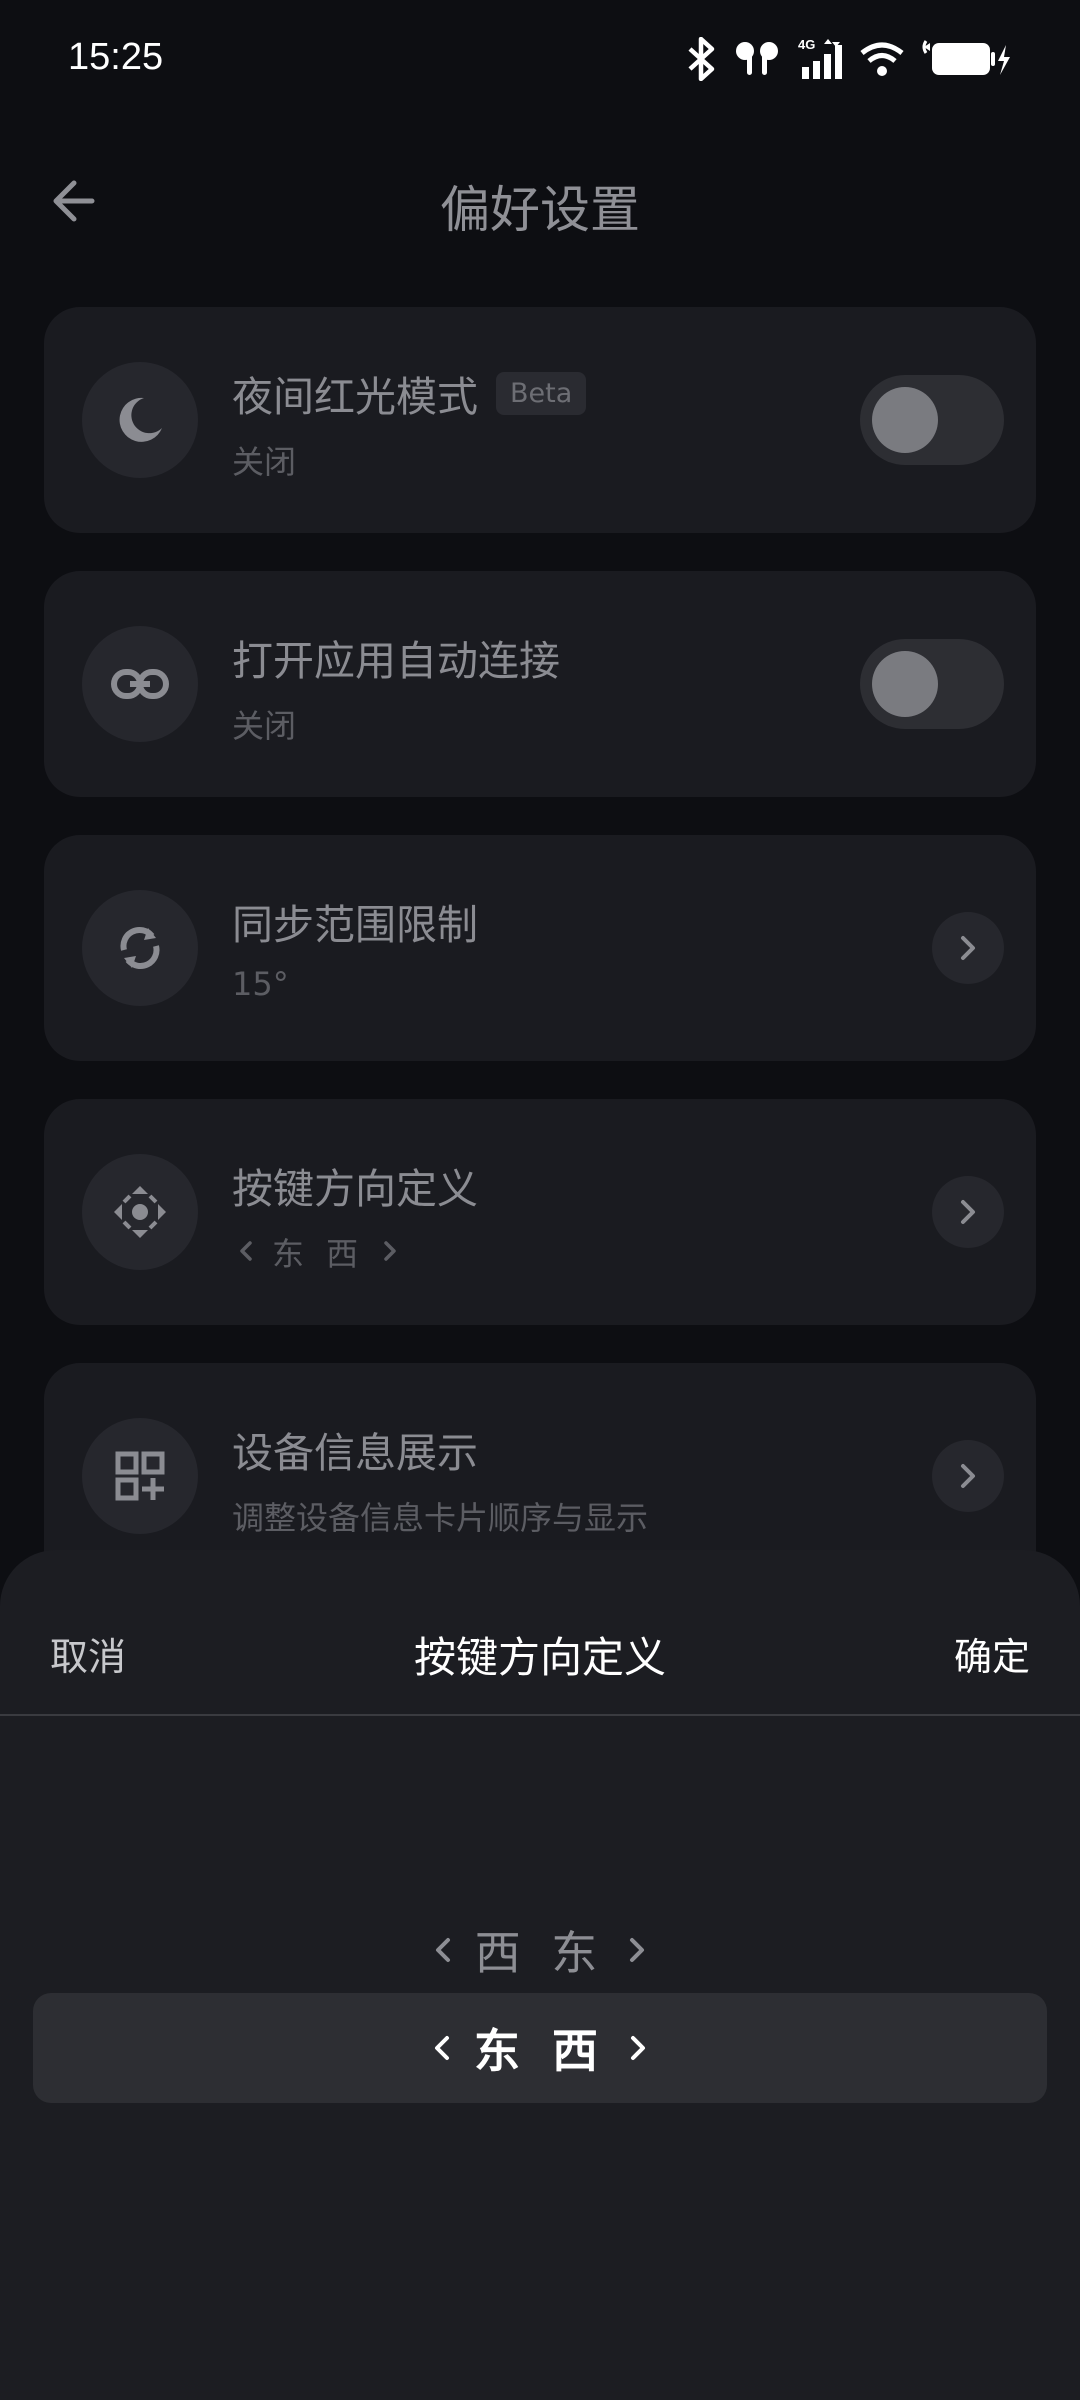 The width and height of the screenshot is (1080, 2400). What do you see at coordinates (541, 393) in the screenshot?
I see `beta-badge: Beta` at bounding box center [541, 393].